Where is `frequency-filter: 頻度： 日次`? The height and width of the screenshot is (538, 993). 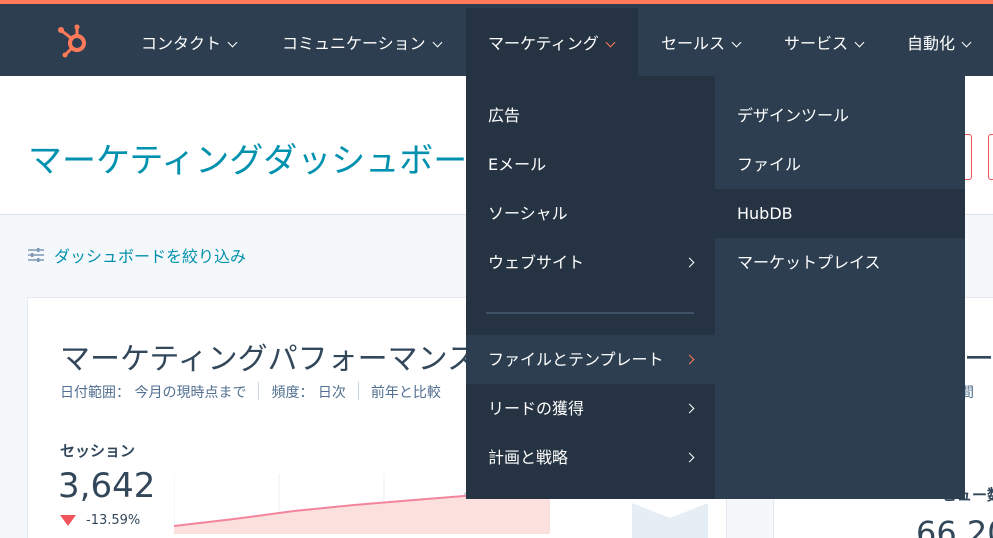 frequency-filter: 頻度： 日次 is located at coordinates (308, 392).